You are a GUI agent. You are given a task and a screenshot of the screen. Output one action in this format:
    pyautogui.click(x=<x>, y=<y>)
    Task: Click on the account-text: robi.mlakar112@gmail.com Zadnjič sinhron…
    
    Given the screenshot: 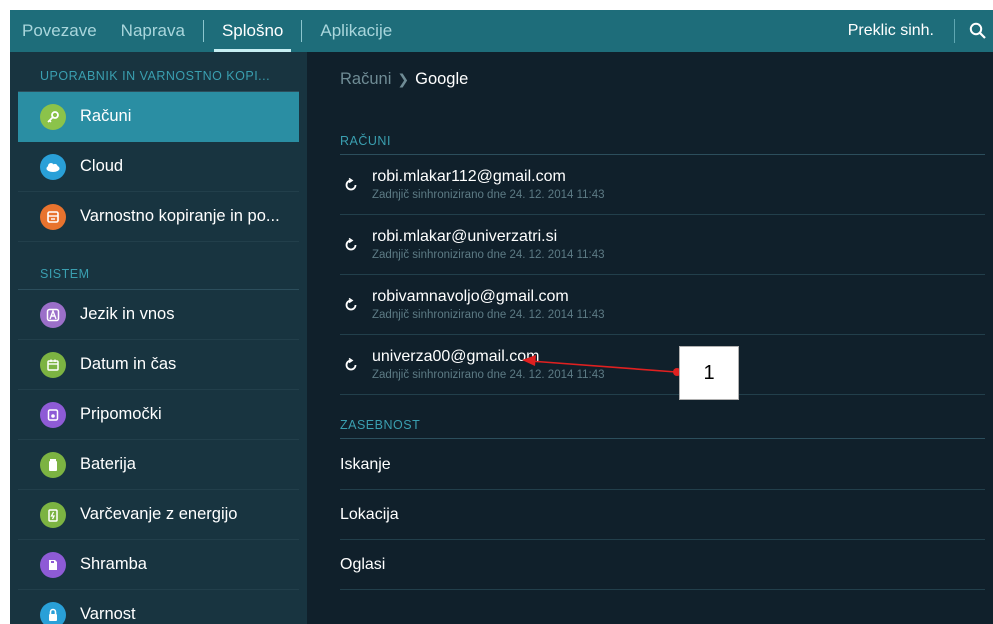 What is the action you would take?
    pyautogui.click(x=488, y=184)
    